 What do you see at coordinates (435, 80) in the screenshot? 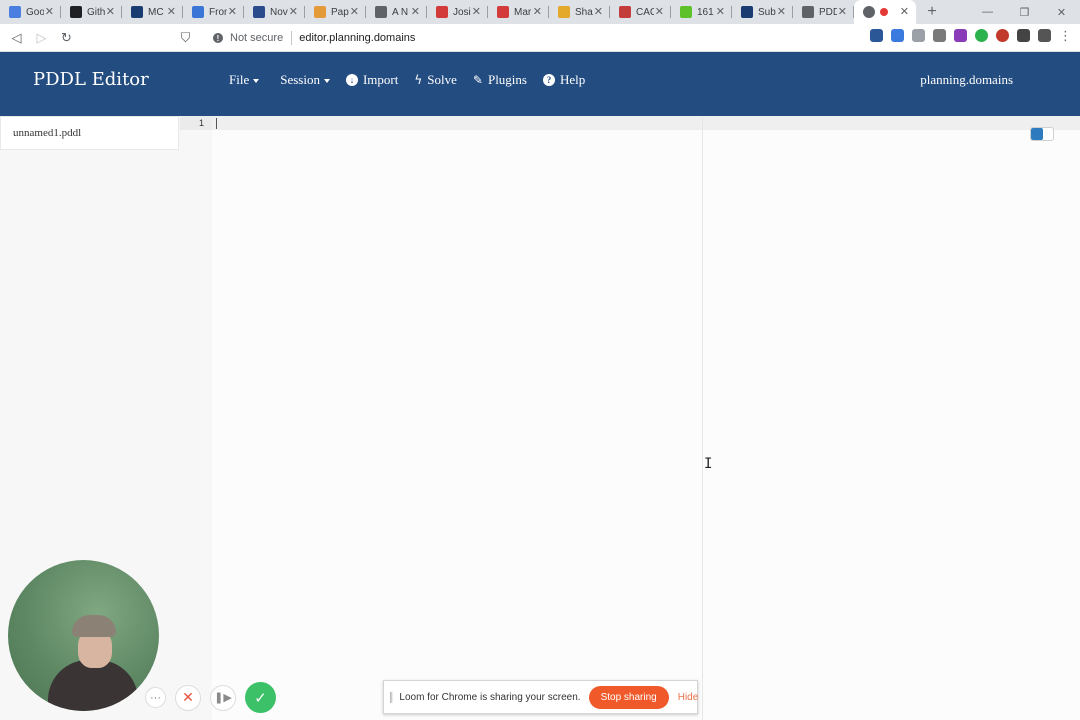
I see `menu-solve: ϟ Solve` at bounding box center [435, 80].